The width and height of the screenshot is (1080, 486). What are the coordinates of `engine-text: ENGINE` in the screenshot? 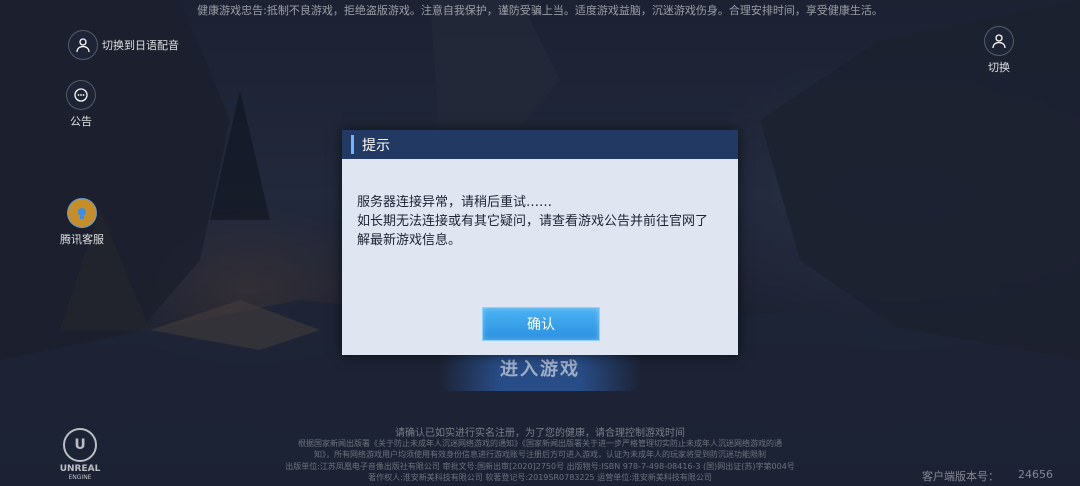 It's located at (80, 477).